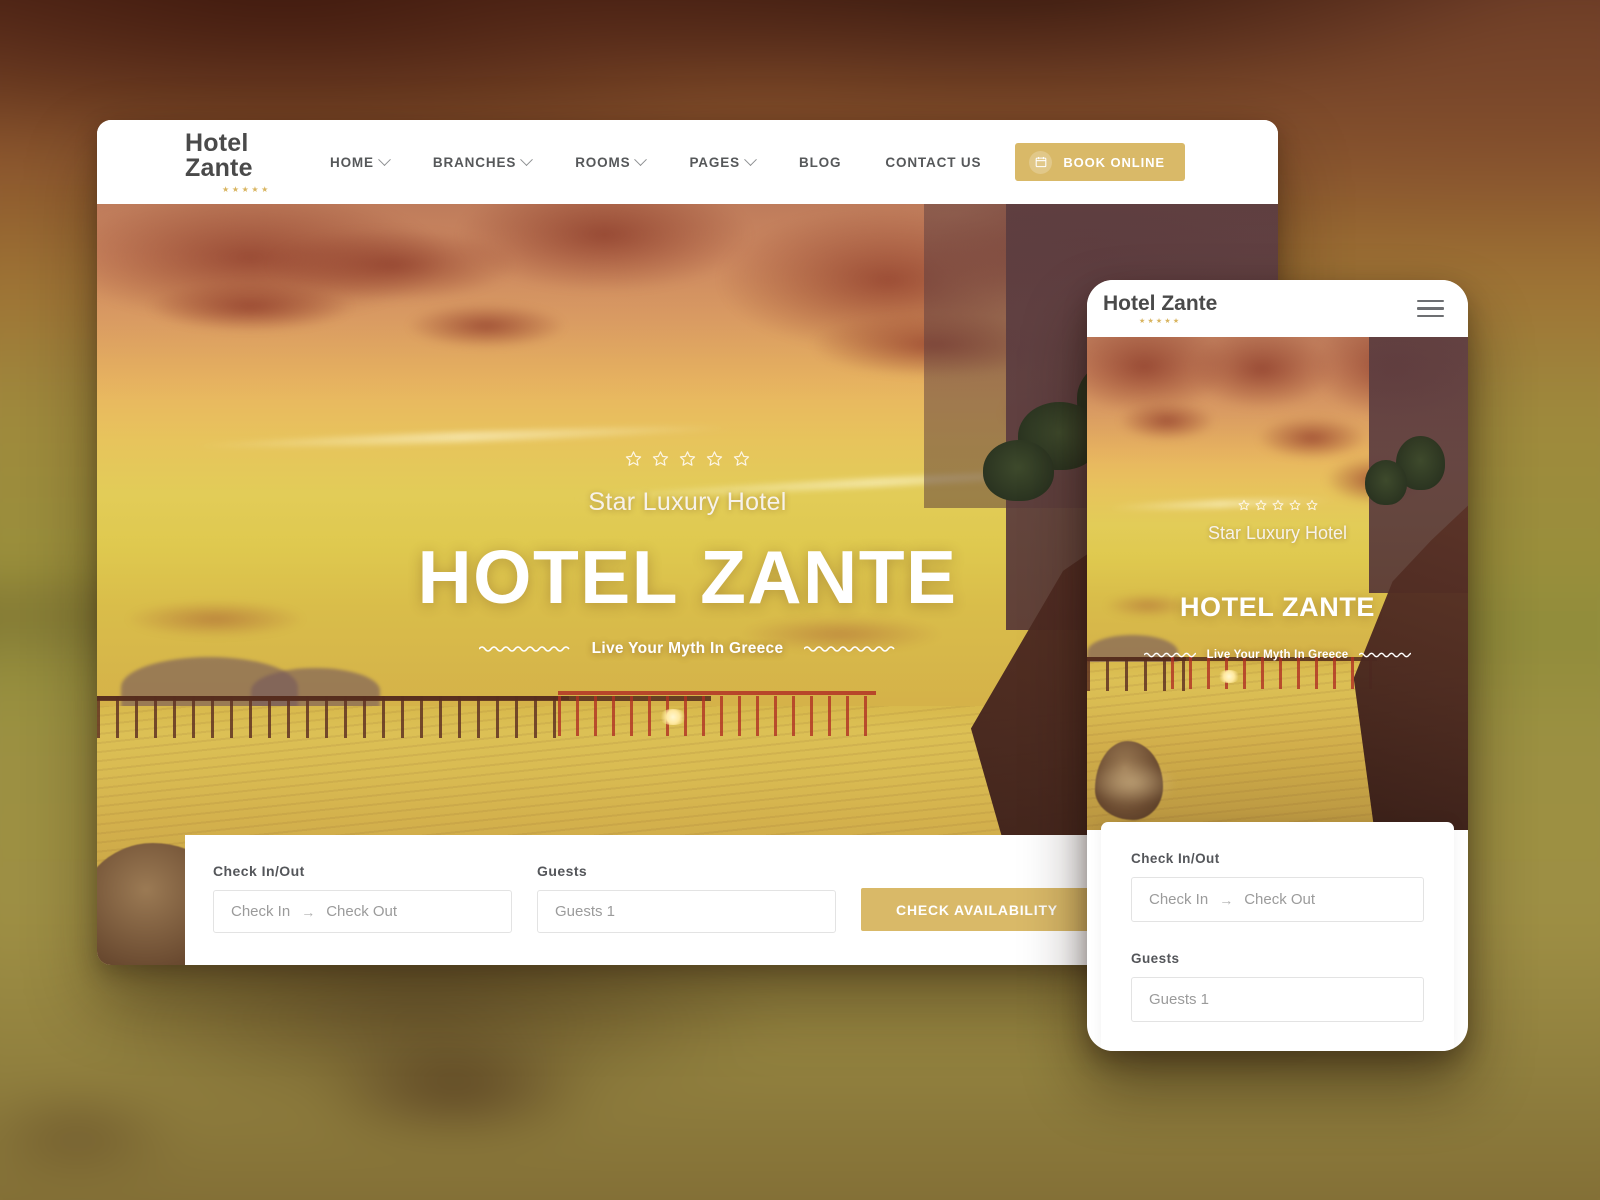  Describe the element at coordinates (259, 871) in the screenshot. I see `checkin-checkout-label: Check In/Out` at that location.